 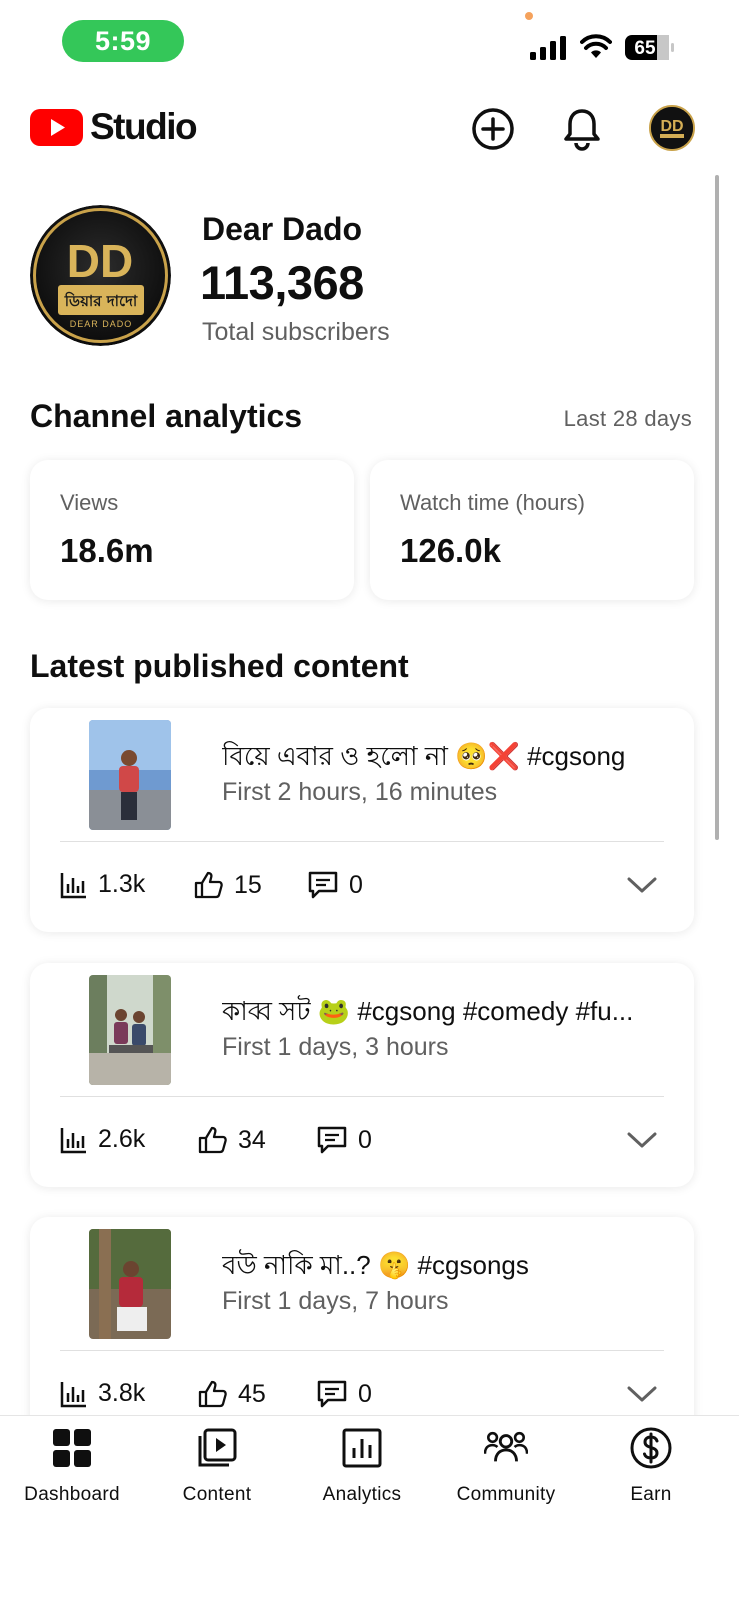 I want to click on nav-content: Content, so click(x=217, y=1466).